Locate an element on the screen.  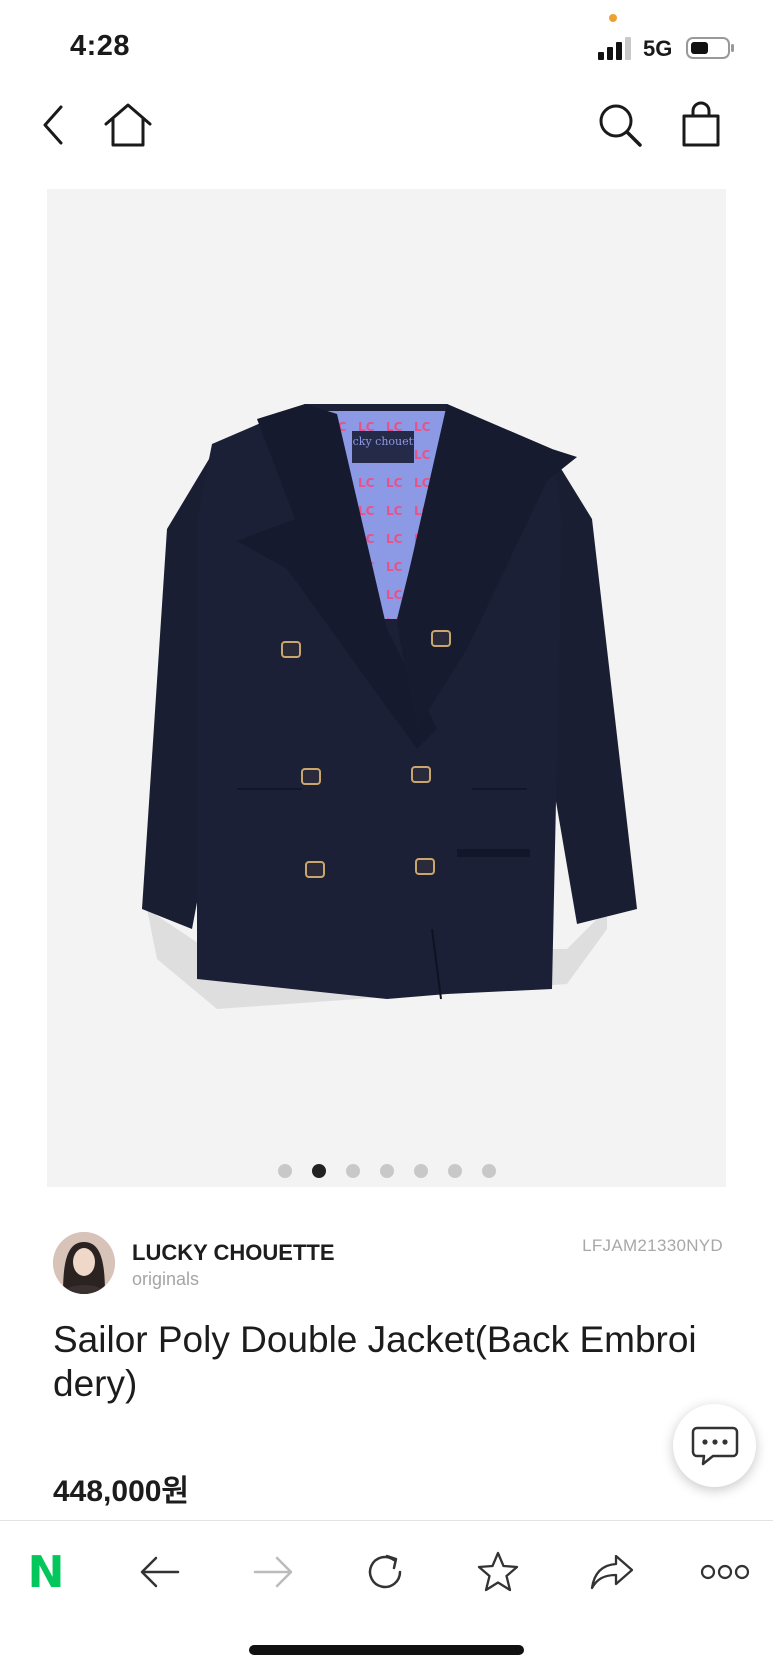
naver-logo: N is located at coordinates (46, 1572).